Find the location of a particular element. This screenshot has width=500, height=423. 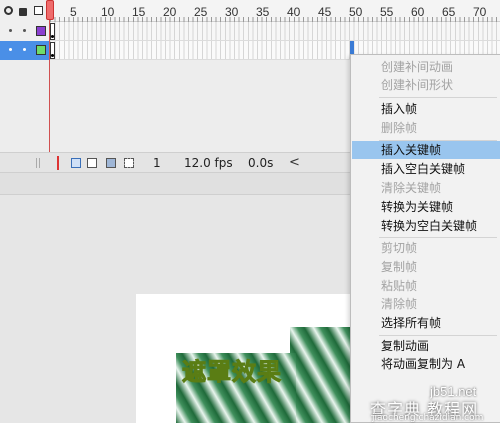

elapsed-time: 0.0s is located at coordinates (261, 163).